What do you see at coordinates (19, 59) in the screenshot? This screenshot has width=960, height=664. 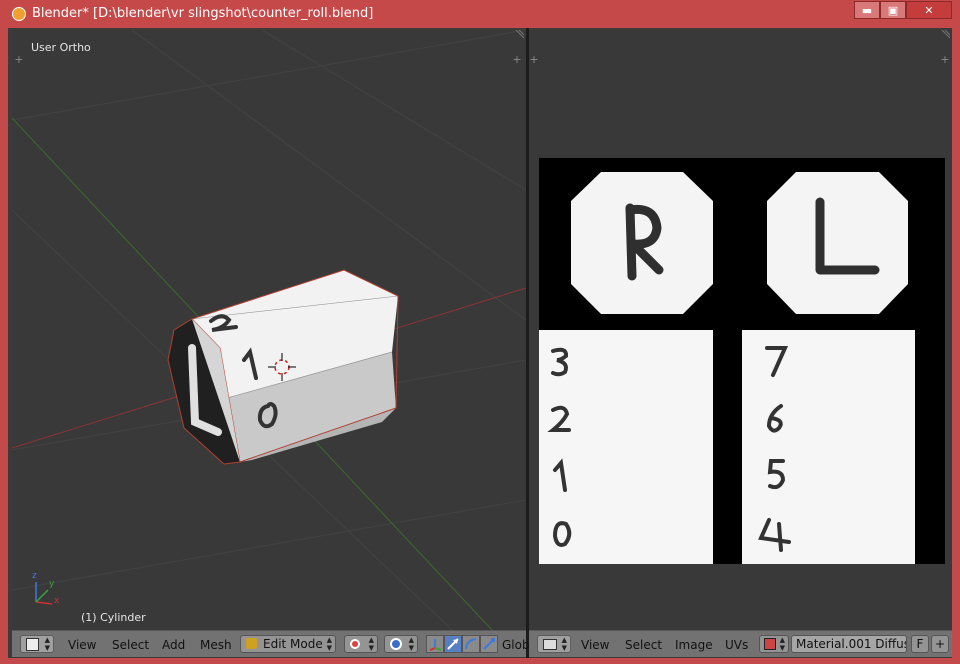 I see `toolshelf-toggle-icon: +` at bounding box center [19, 59].